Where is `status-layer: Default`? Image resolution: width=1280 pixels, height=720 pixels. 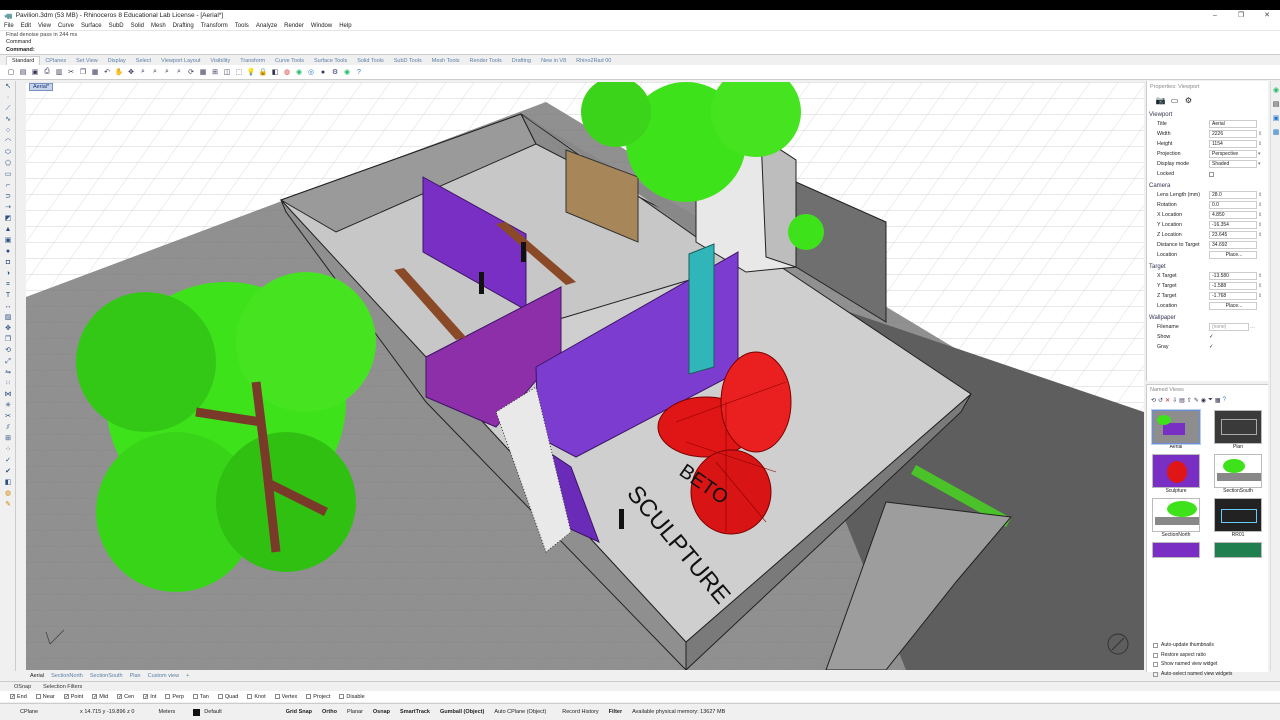 status-layer: Default is located at coordinates (212, 712).